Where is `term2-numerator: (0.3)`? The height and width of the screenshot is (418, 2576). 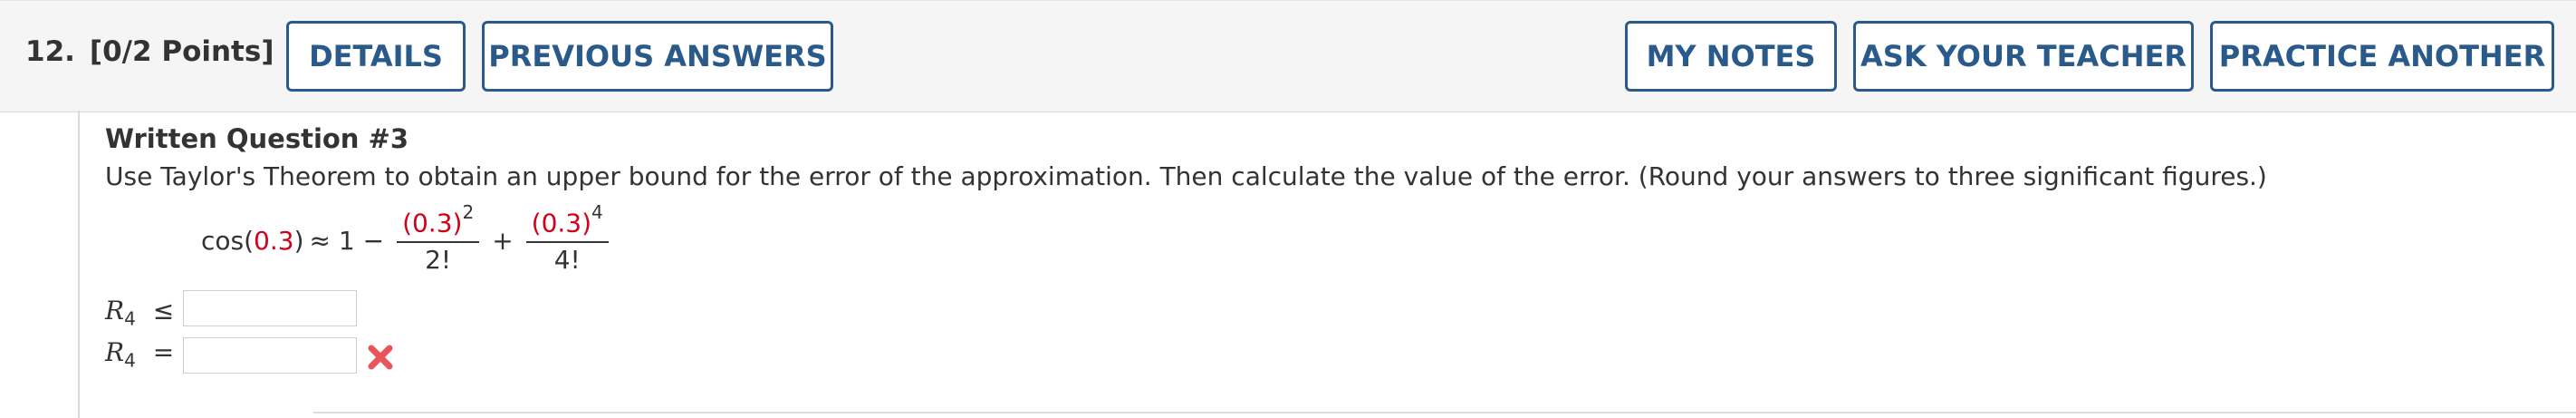
term2-numerator: (0.3) is located at coordinates (561, 223).